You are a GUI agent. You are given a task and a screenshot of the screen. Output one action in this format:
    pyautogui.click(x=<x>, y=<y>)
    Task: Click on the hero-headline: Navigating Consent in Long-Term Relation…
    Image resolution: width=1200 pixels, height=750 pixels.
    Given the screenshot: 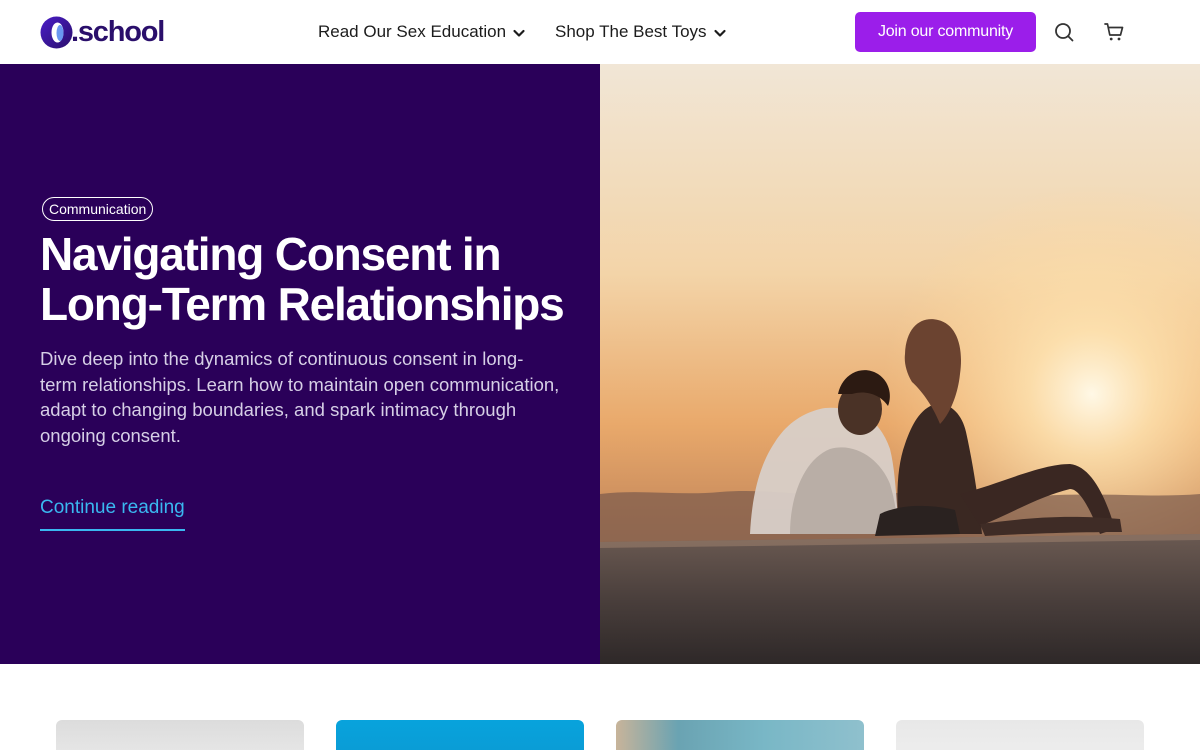 What is the action you would take?
    pyautogui.click(x=302, y=279)
    